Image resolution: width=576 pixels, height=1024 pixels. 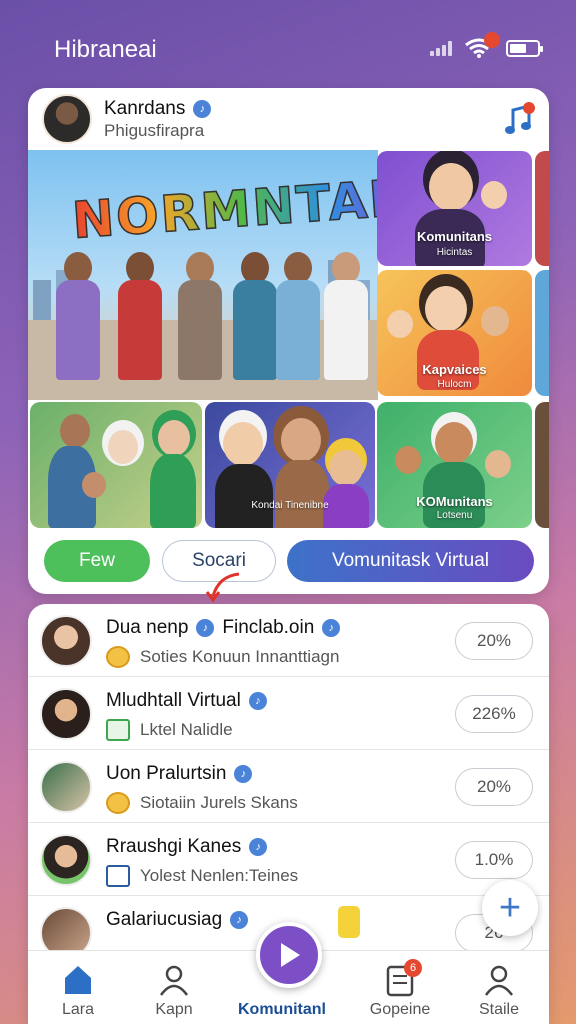 I want to click on card-header: Kanrdans ♪ Phigusfirapra, so click(x=288, y=119).